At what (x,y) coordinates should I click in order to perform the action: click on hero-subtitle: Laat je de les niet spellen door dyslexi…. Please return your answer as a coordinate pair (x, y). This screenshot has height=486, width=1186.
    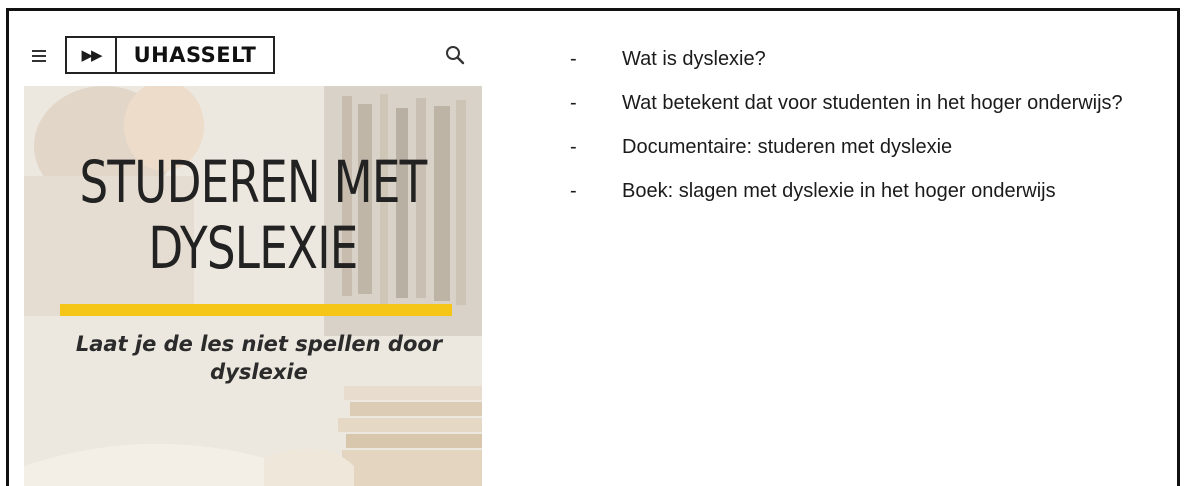
    Looking at the image, I should click on (259, 358).